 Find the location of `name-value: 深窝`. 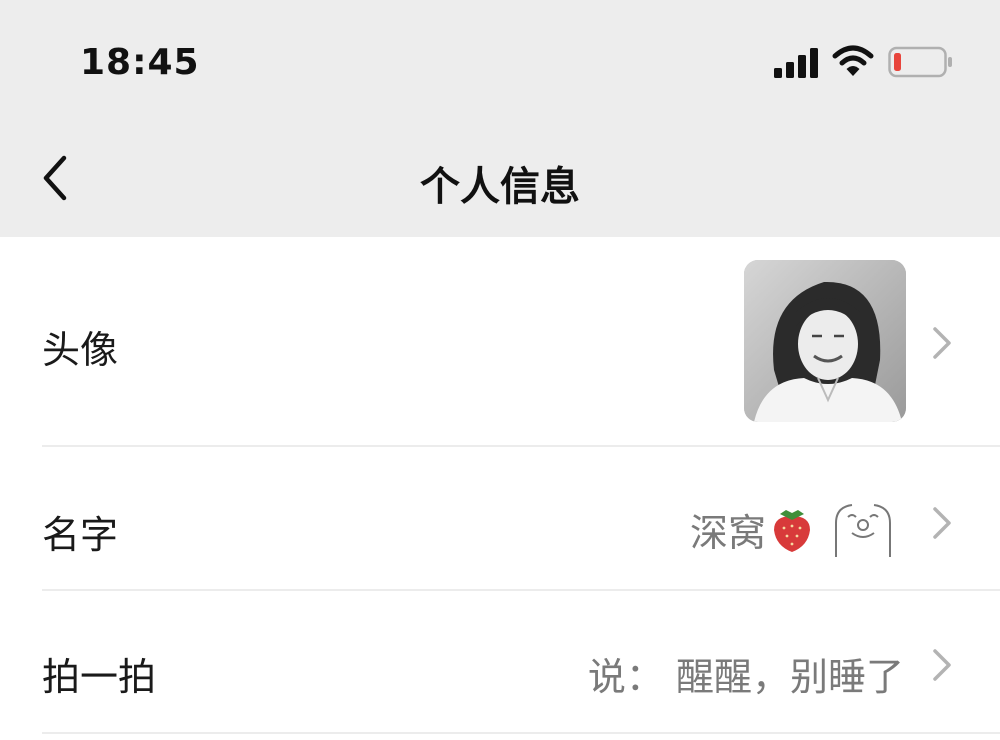

name-value: 深窝 is located at coordinates (797, 529).